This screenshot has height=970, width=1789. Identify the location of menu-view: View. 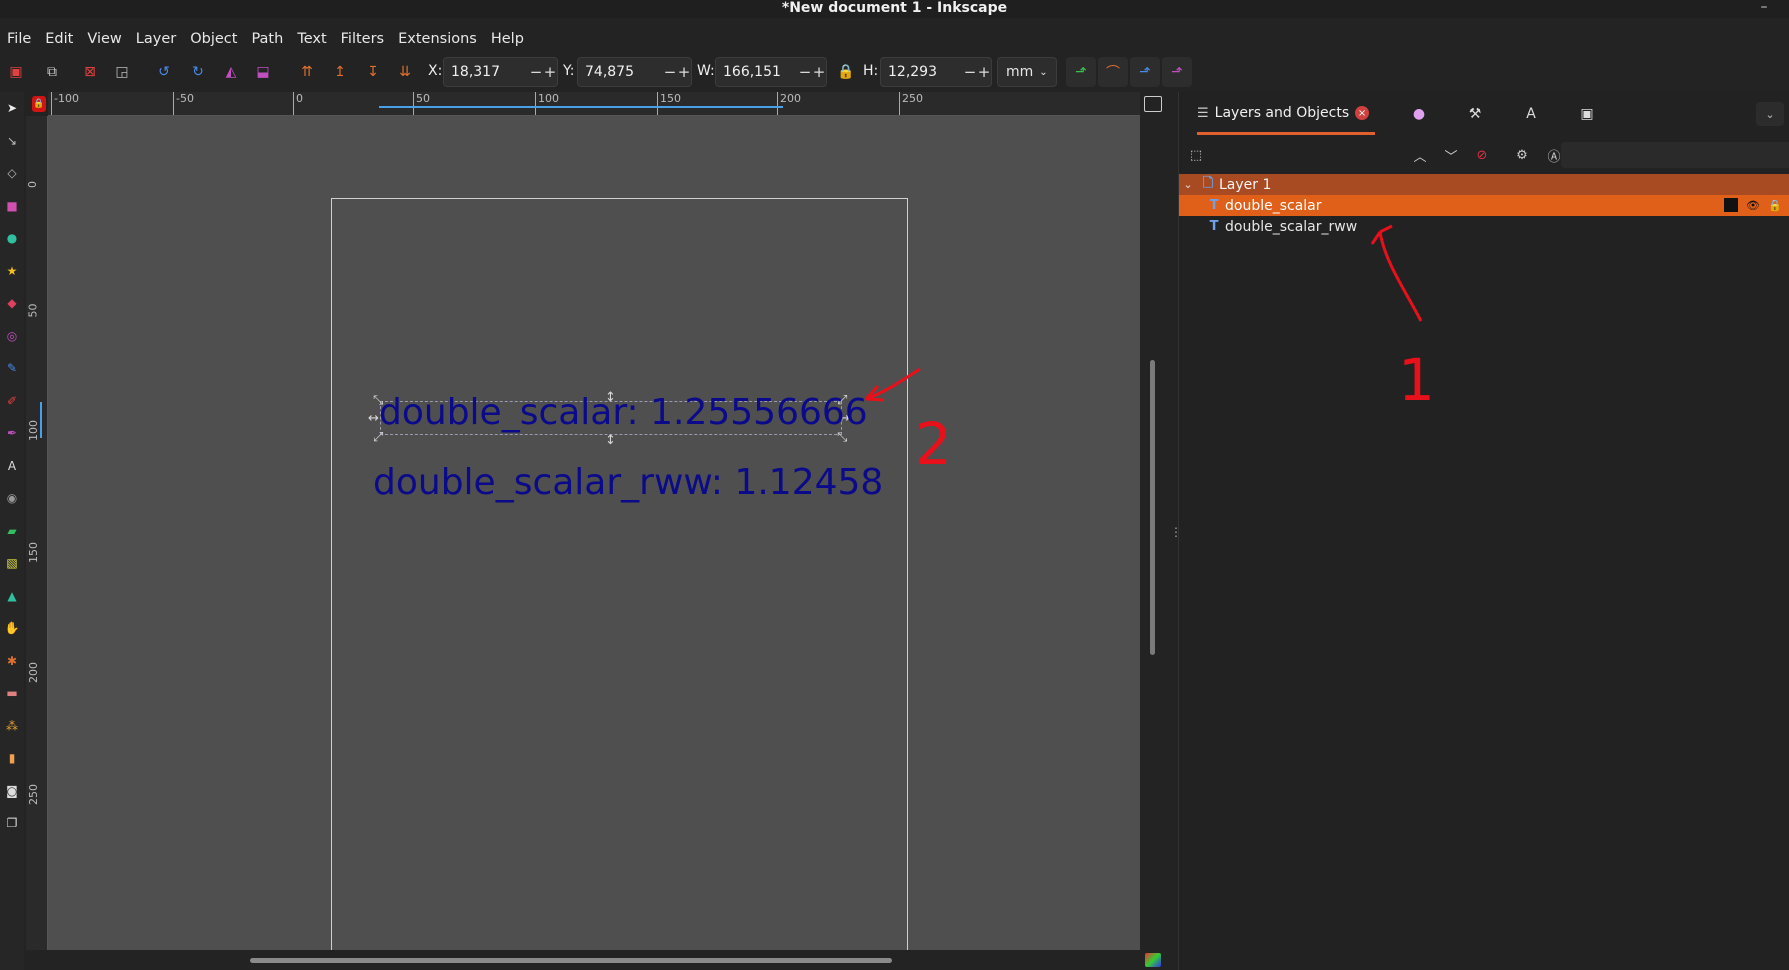
(104, 39).